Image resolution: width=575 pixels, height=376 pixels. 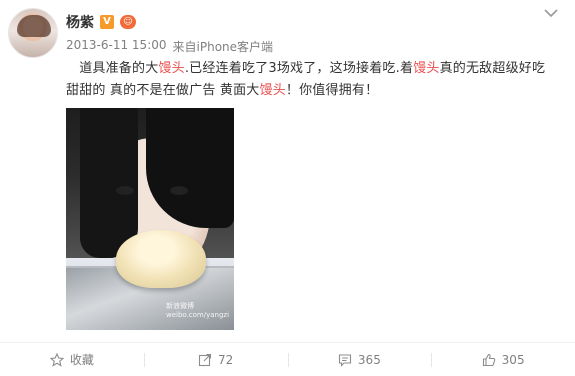 What do you see at coordinates (299, 68) in the screenshot?
I see `post-text-segment: .已经连着吃了3场戏了，这场接着吃.着` at bounding box center [299, 68].